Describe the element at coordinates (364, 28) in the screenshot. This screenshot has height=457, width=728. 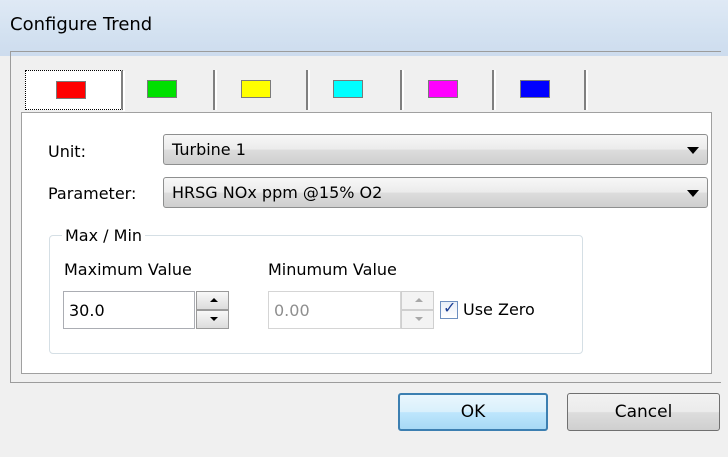
I see `title-bar: Configure Trend` at that location.